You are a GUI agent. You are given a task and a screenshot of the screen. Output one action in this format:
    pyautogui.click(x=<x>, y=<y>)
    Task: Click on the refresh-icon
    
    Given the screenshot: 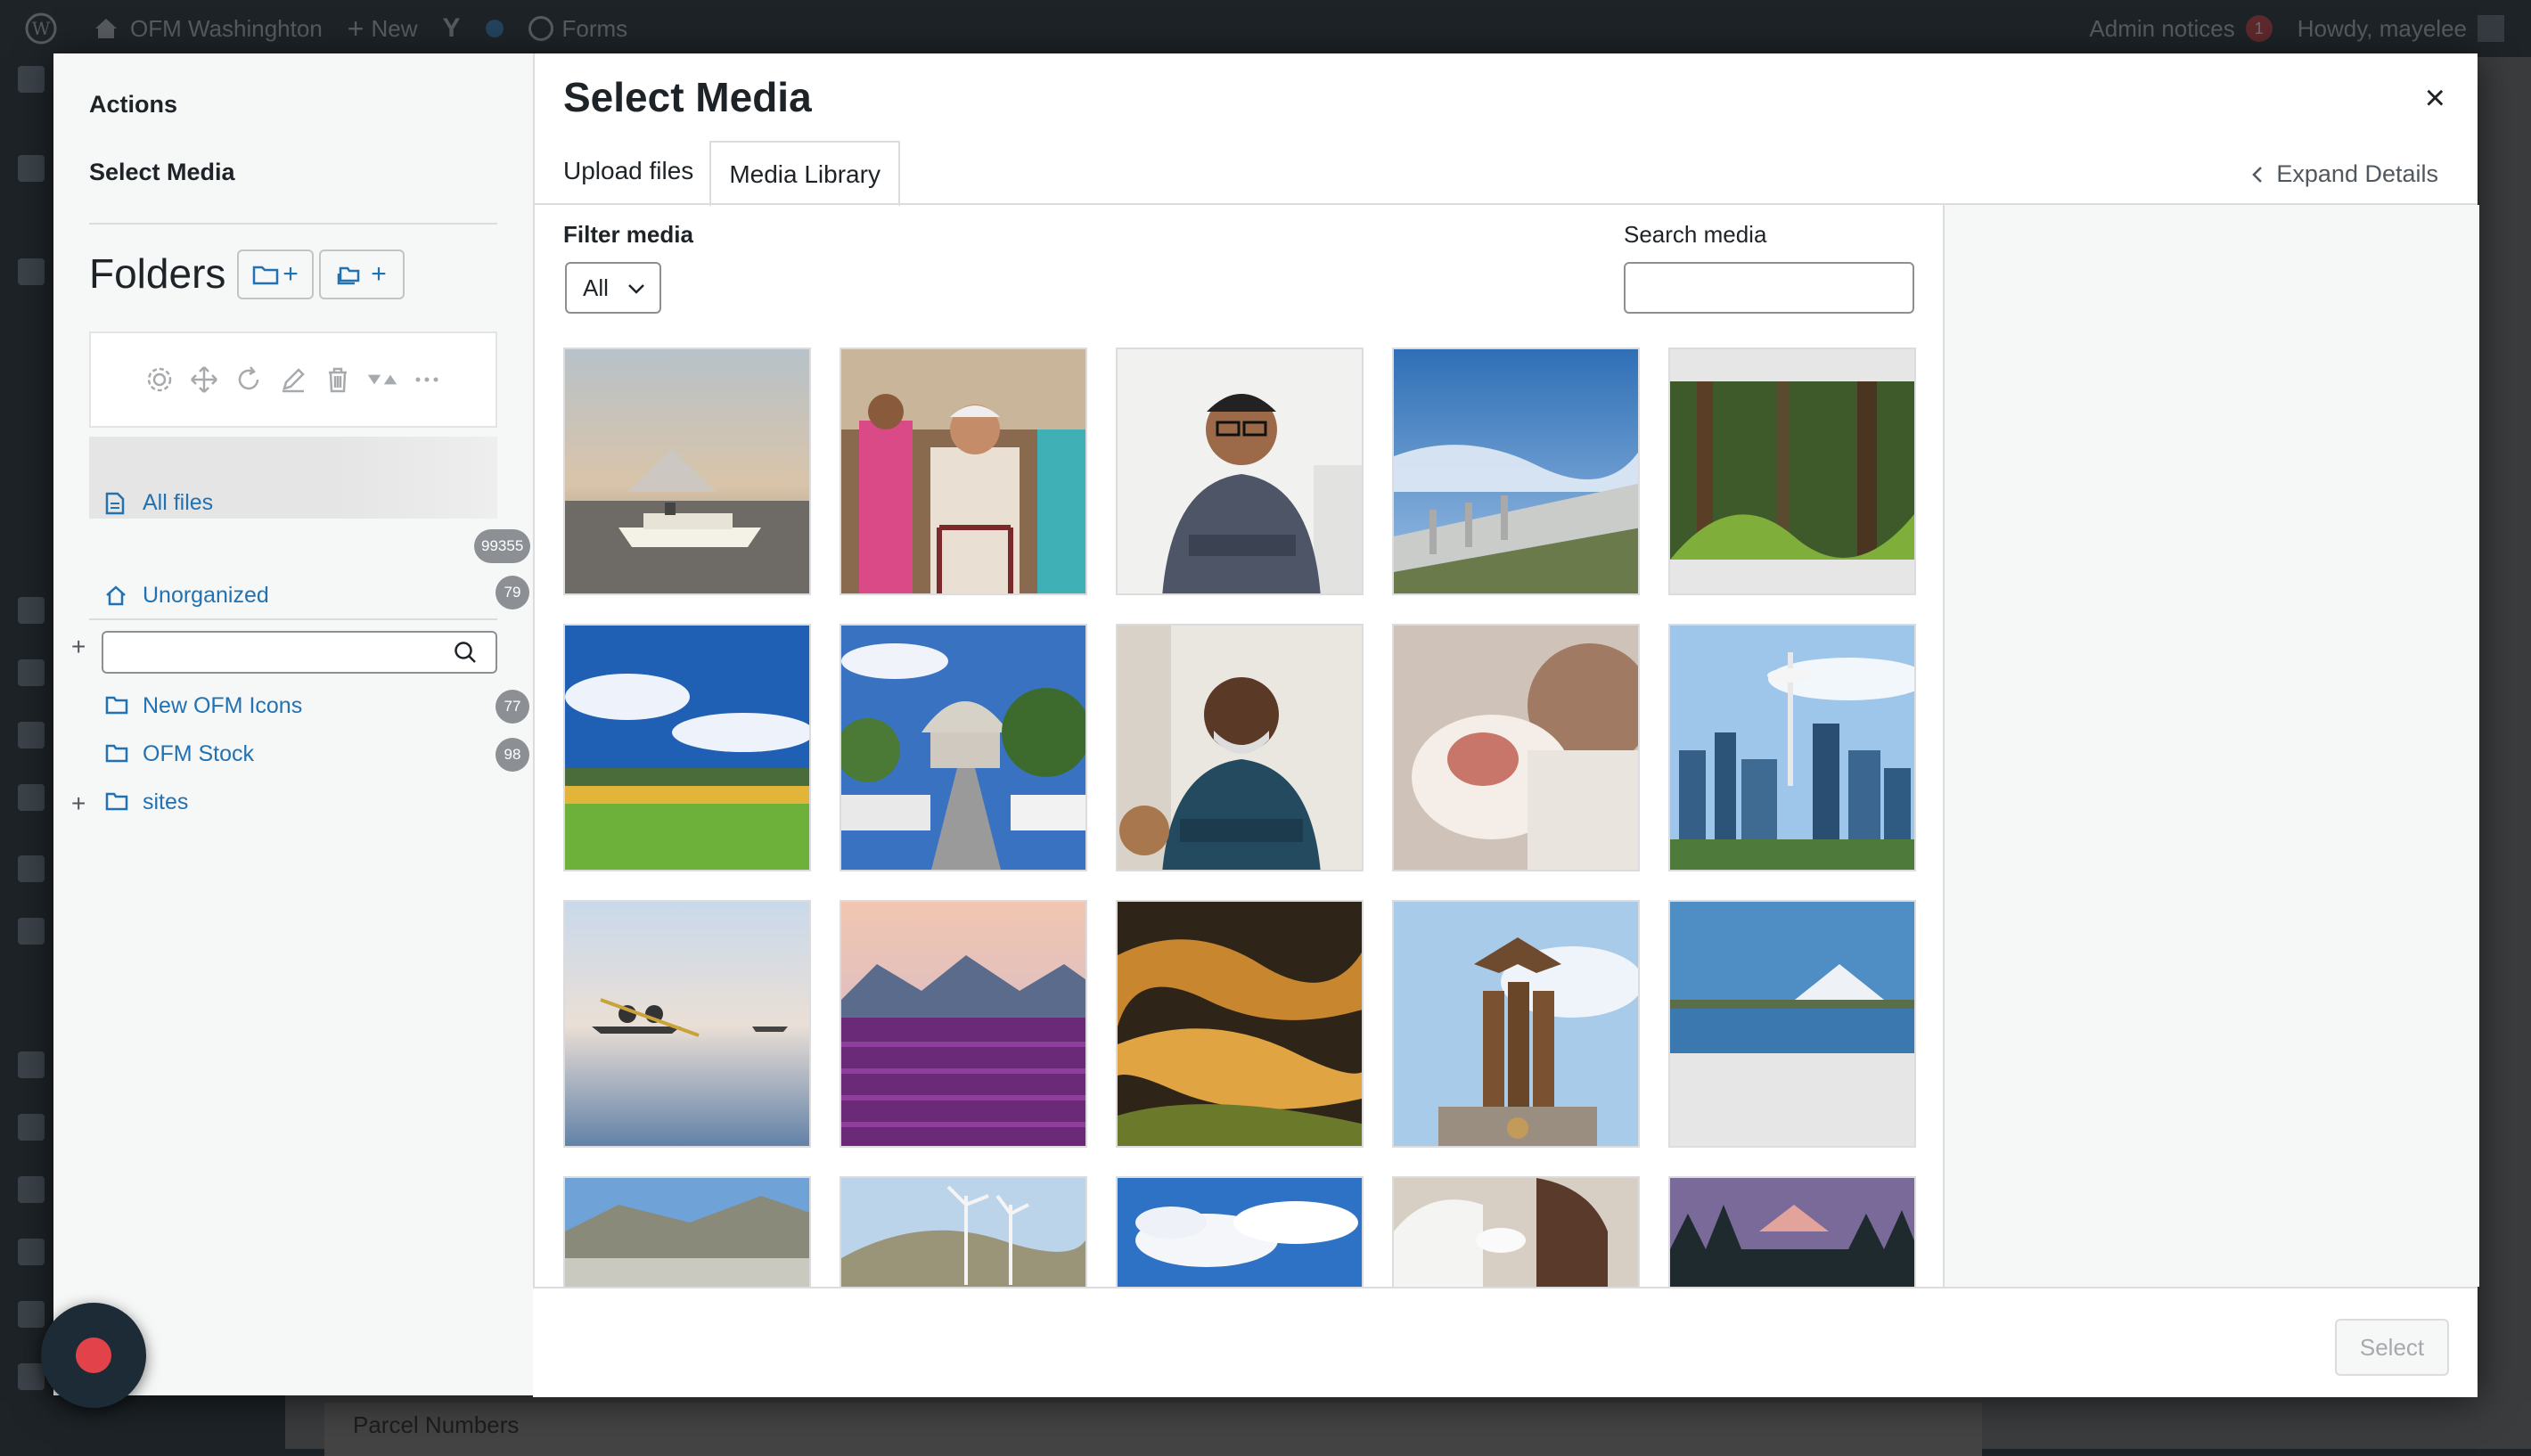 What is the action you would take?
    pyautogui.click(x=249, y=380)
    